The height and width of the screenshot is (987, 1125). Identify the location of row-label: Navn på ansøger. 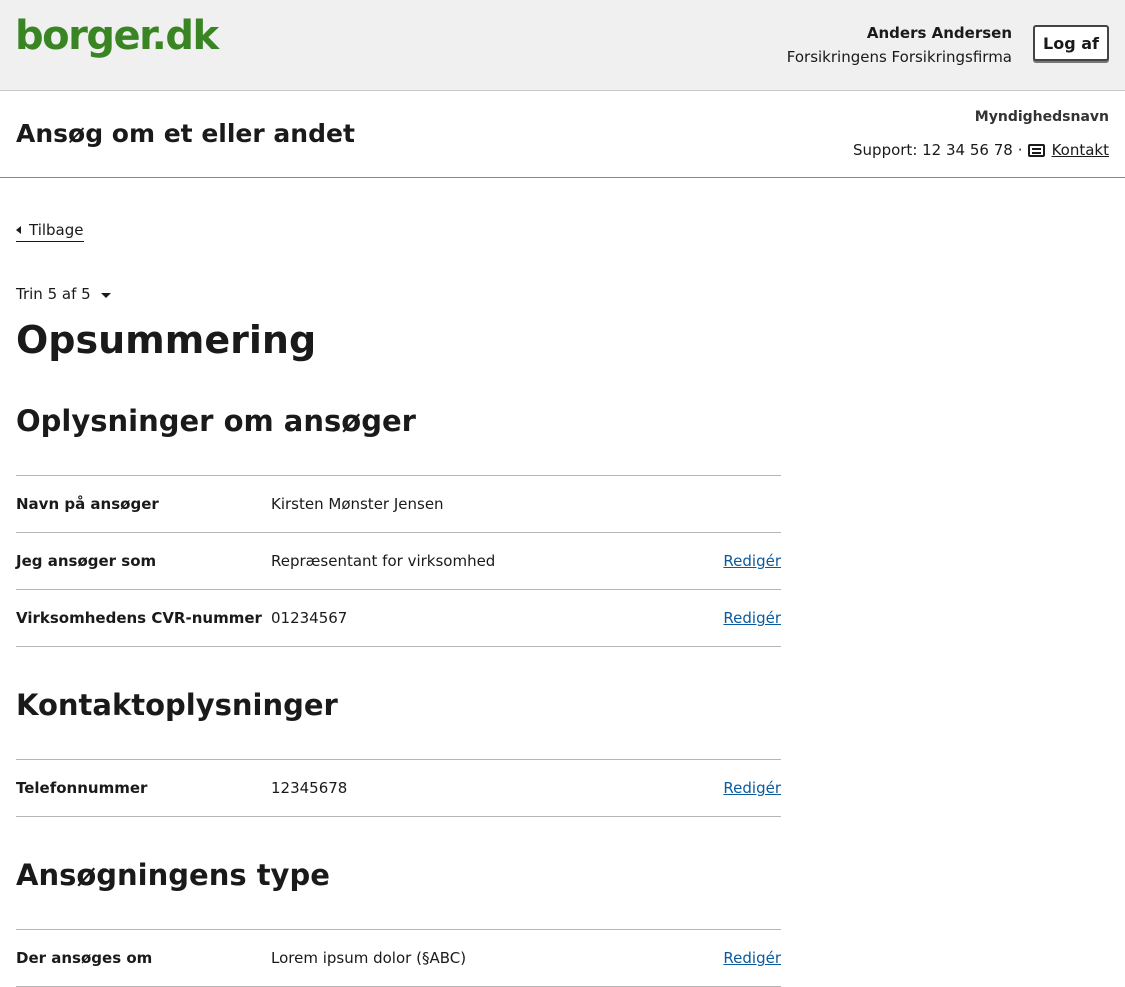
(87, 504).